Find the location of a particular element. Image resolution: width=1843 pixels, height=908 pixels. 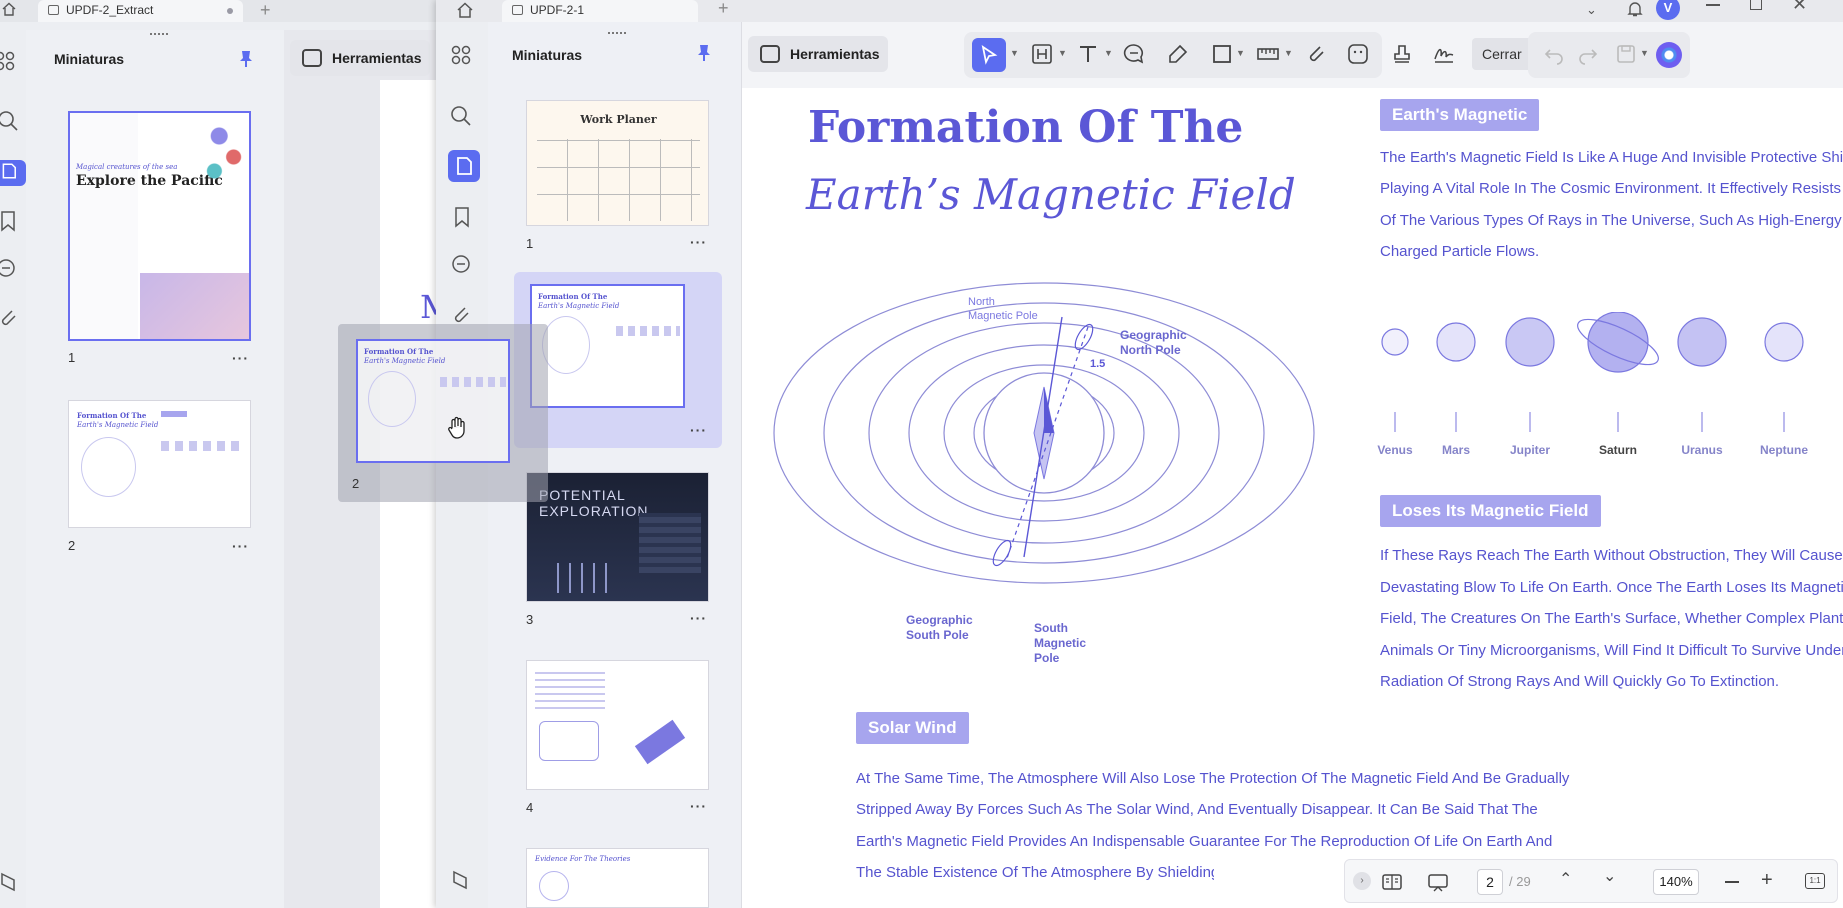

zoom-in-icon: + is located at coordinates (1767, 880).